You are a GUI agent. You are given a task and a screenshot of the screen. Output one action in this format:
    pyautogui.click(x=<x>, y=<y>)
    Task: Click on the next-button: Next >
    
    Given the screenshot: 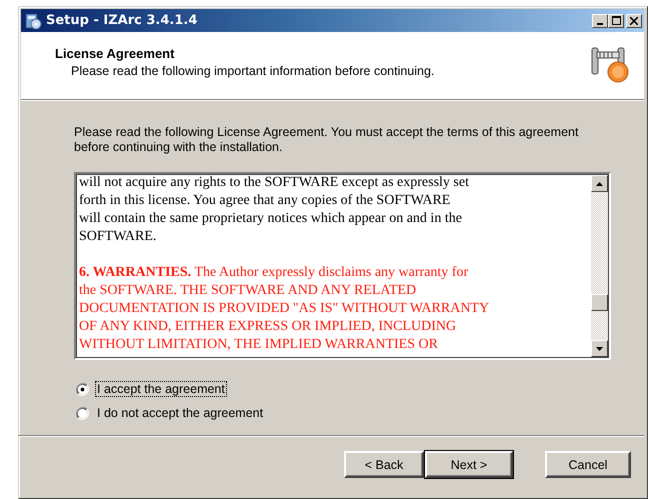 What is the action you would take?
    pyautogui.click(x=469, y=464)
    